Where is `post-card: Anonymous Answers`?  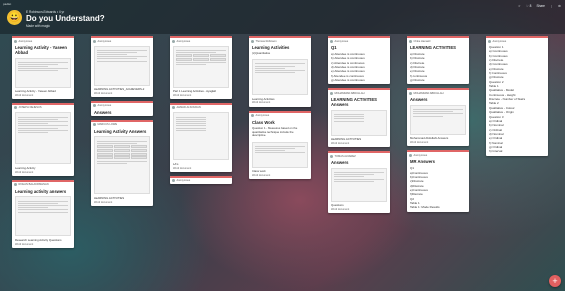 post-card: Anonymous Answers is located at coordinates (122, 108).